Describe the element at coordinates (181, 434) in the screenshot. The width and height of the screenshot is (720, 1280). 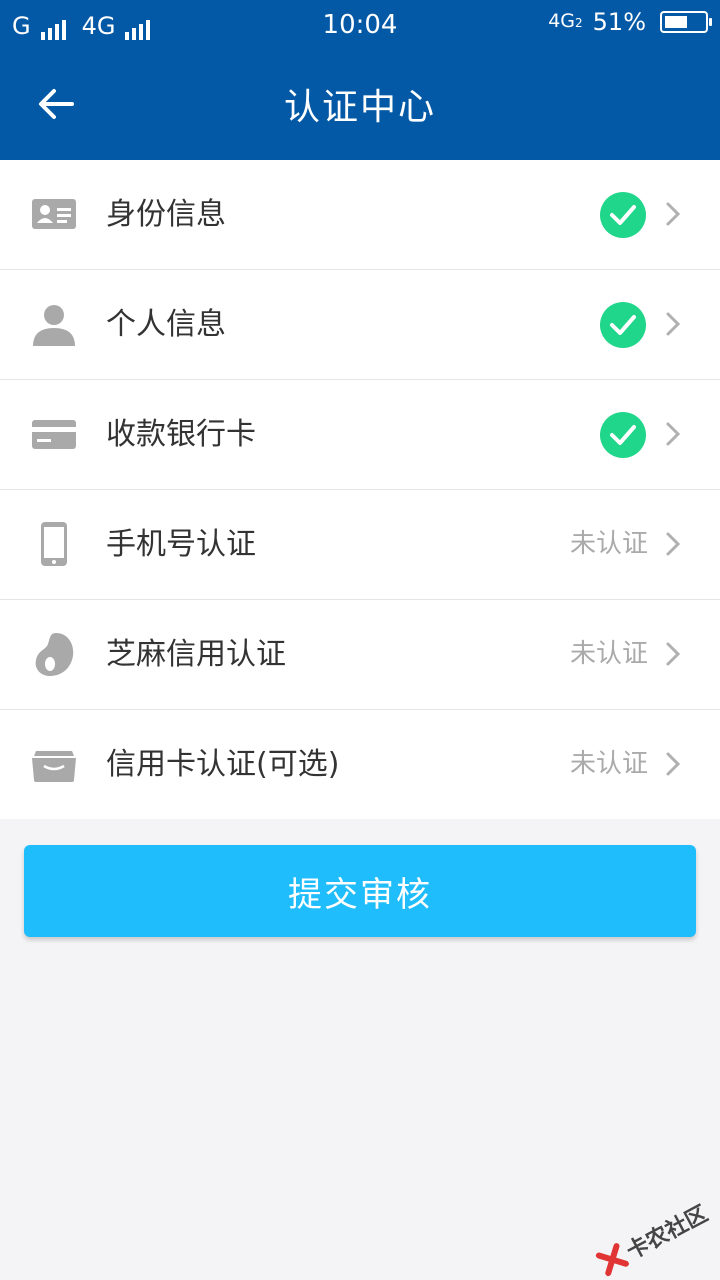
I see `item-label: 收款银行卡` at that location.